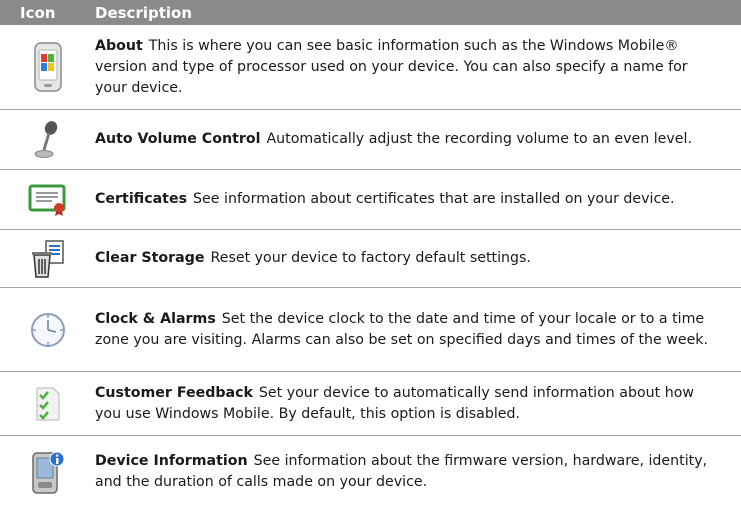 Image resolution: width=741 pixels, height=508 pixels. What do you see at coordinates (141, 199) in the screenshot?
I see `row-title: Certificates` at bounding box center [141, 199].